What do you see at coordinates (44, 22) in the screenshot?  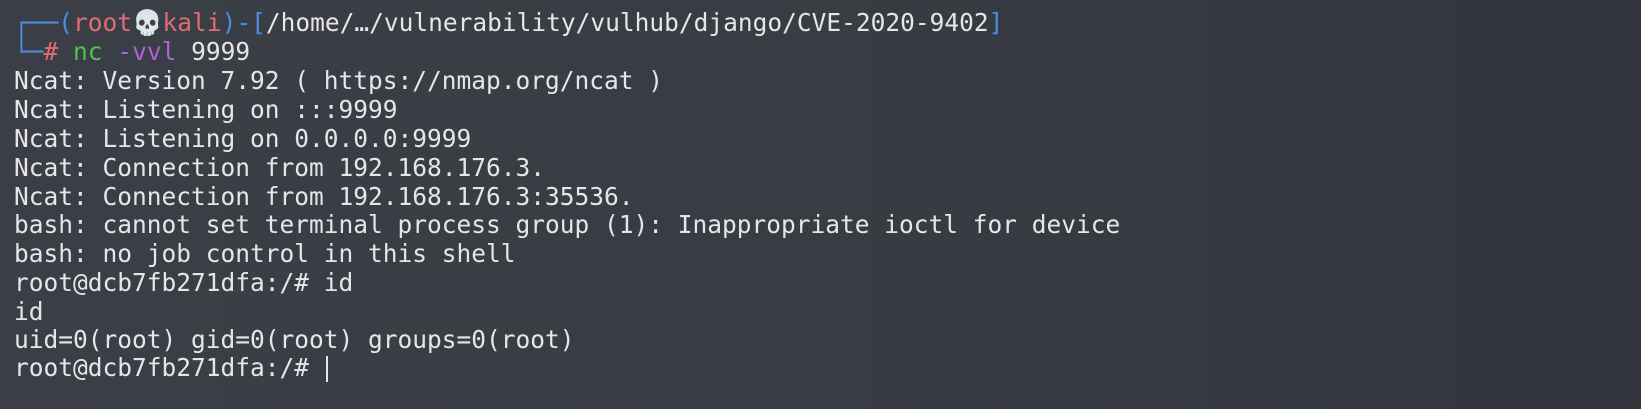 I see `prompt-corner-top: ┌──(` at bounding box center [44, 22].